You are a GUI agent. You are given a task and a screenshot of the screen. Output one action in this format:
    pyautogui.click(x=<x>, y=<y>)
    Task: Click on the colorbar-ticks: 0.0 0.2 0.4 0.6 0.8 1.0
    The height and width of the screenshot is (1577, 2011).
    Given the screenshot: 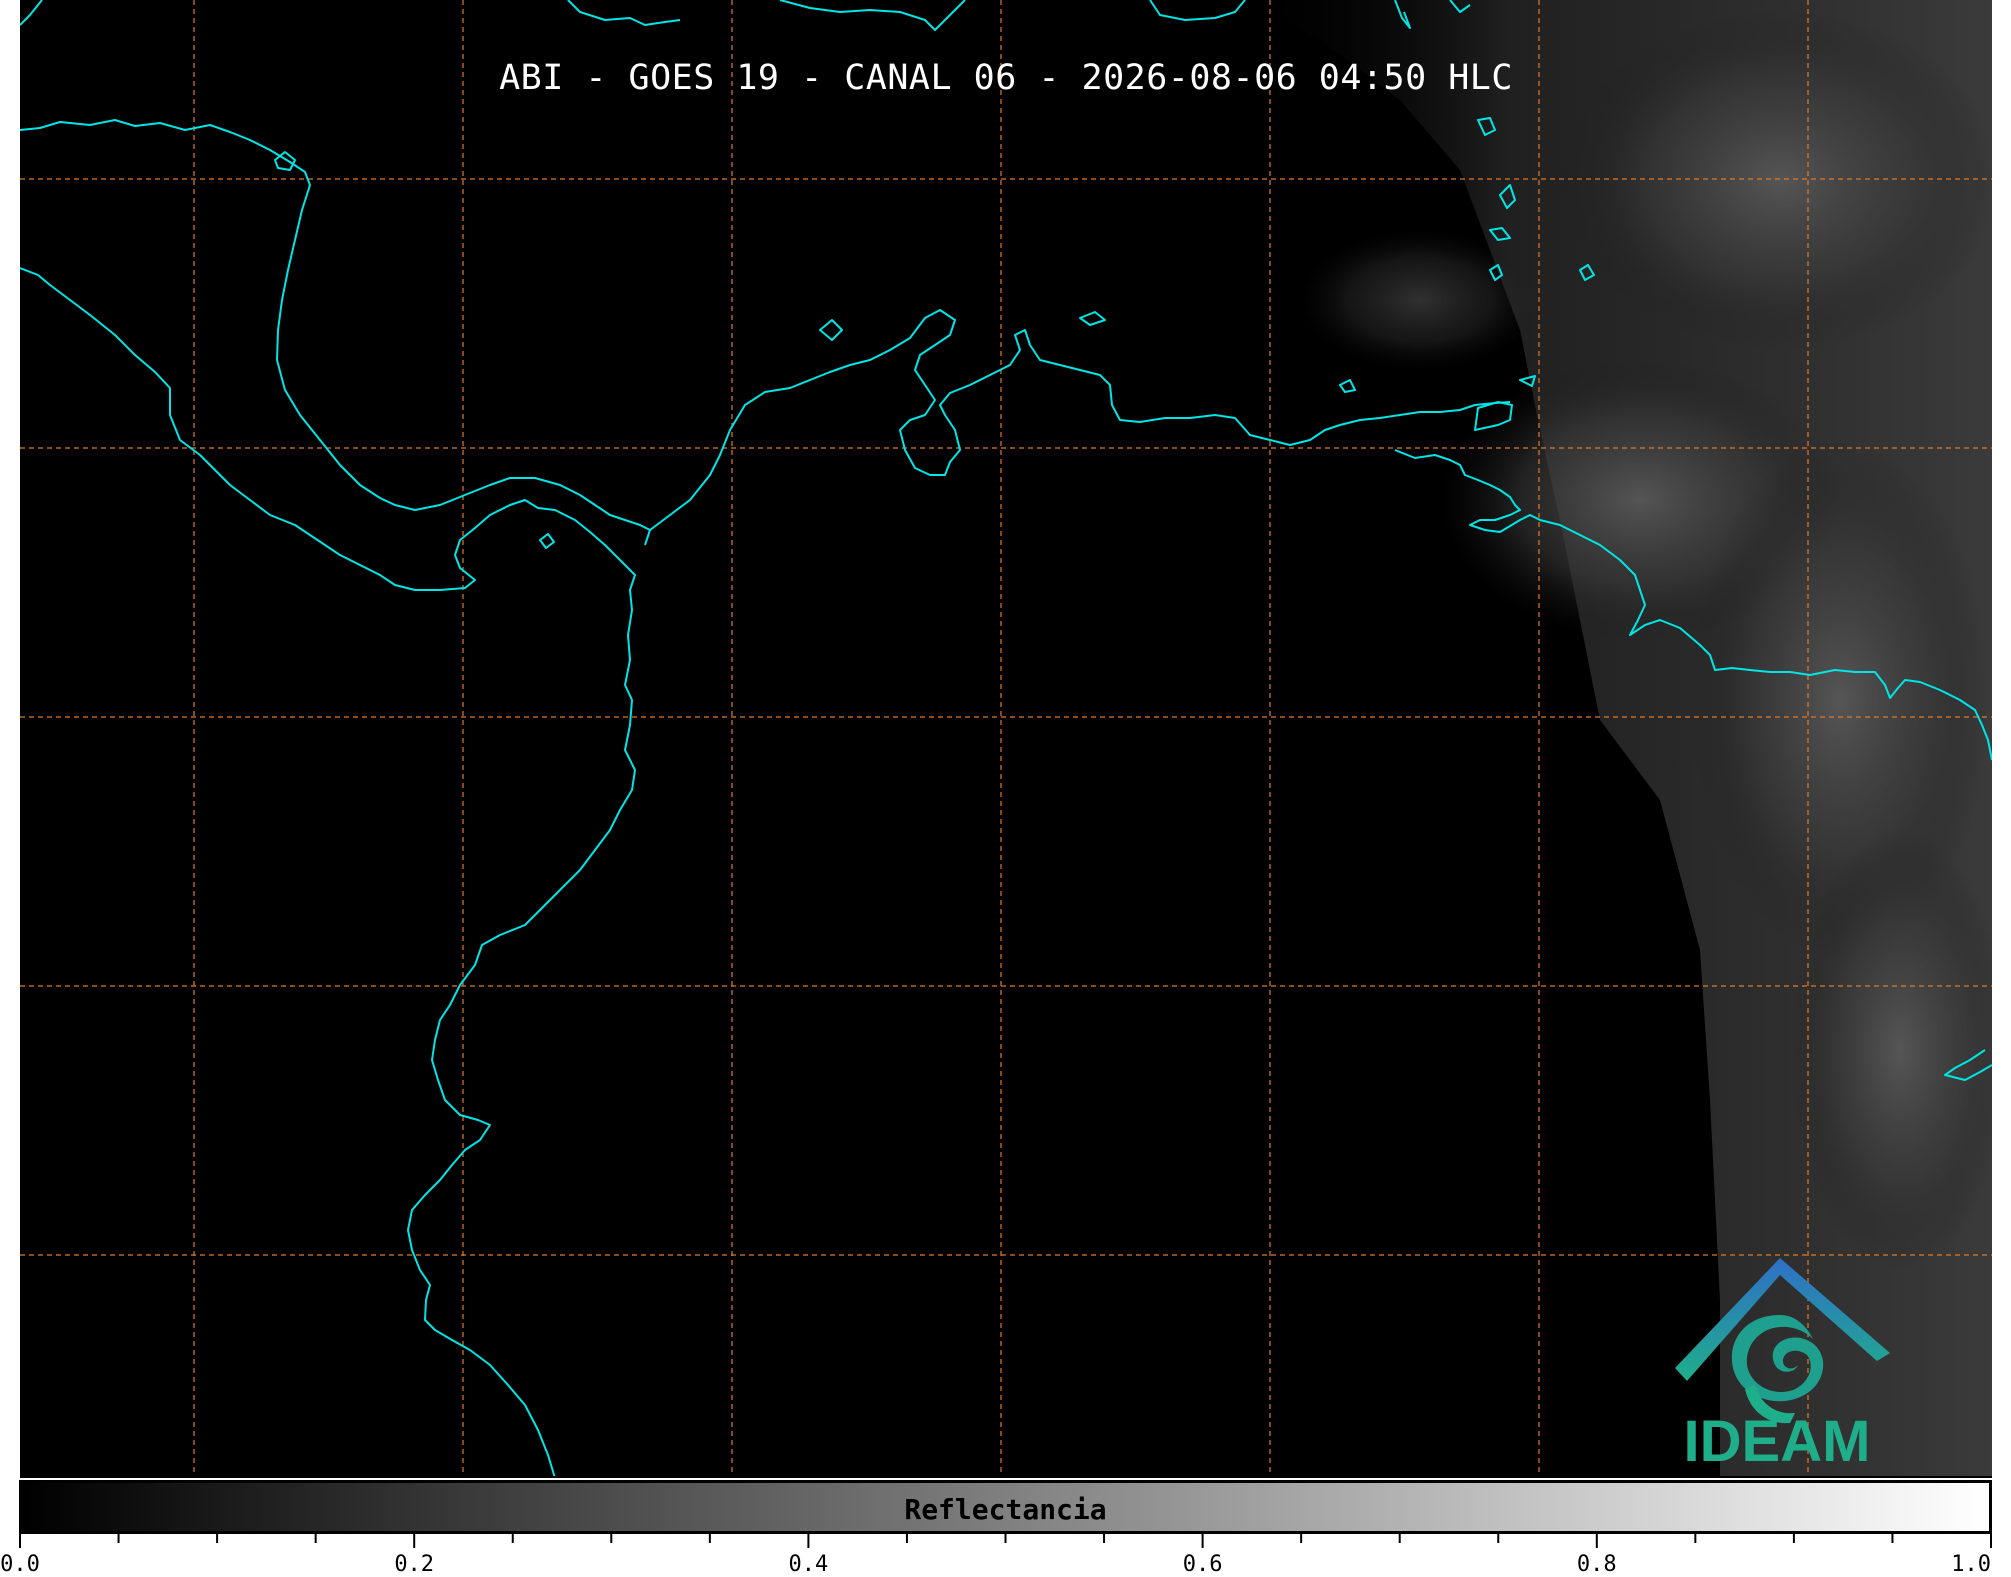 What is the action you would take?
    pyautogui.click(x=996, y=1555)
    